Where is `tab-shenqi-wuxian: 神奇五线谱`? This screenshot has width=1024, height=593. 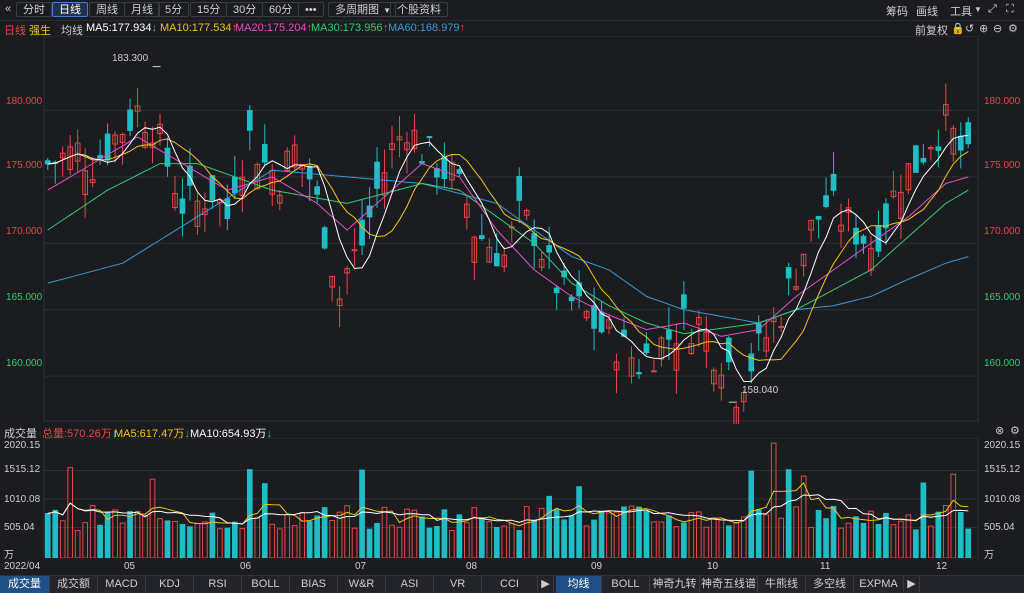 tab-shenqi-wuxian: 神奇五线谱 is located at coordinates (729, 584).